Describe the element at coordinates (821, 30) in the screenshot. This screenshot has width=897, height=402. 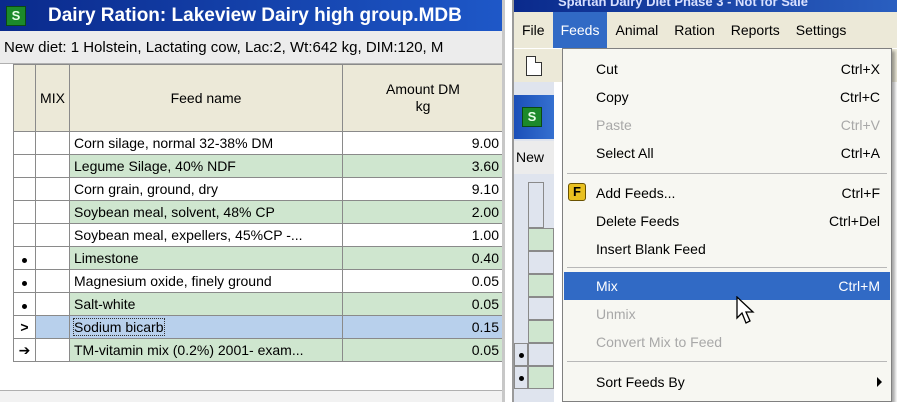
I see `menu-settings: Settings` at that location.